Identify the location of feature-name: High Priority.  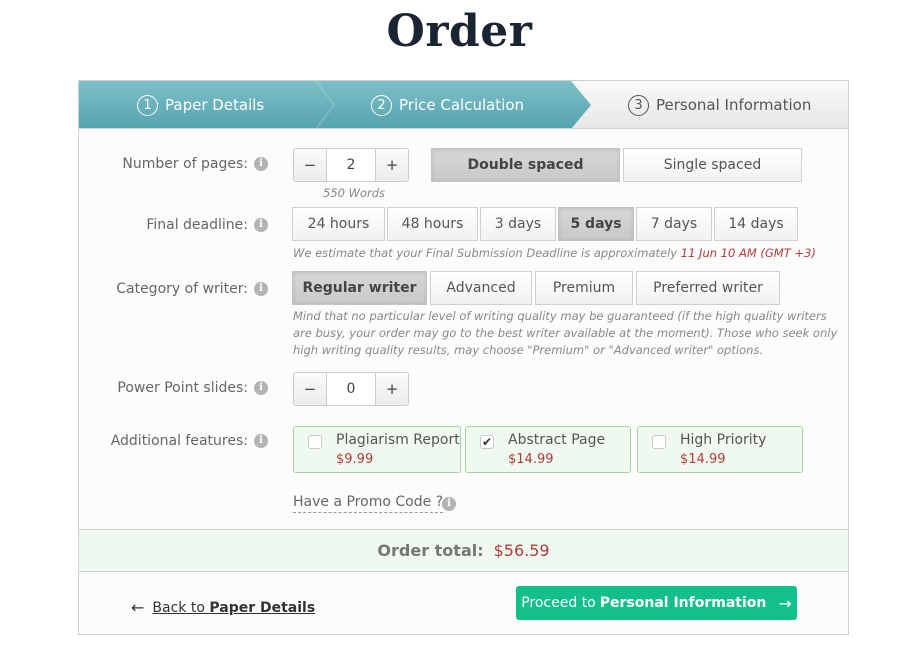
(723, 440).